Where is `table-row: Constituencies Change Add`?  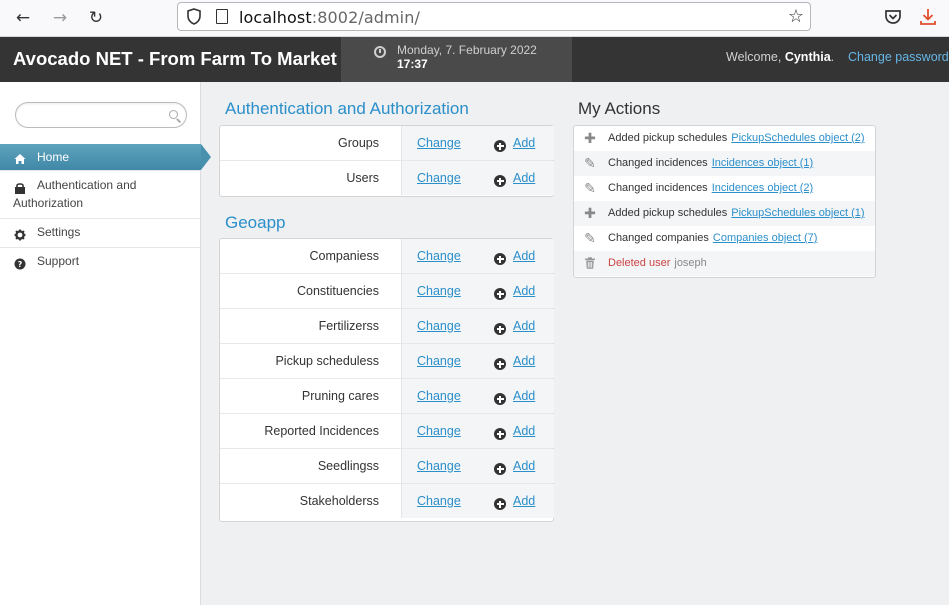
table-row: Constituencies Change Add is located at coordinates (387, 291).